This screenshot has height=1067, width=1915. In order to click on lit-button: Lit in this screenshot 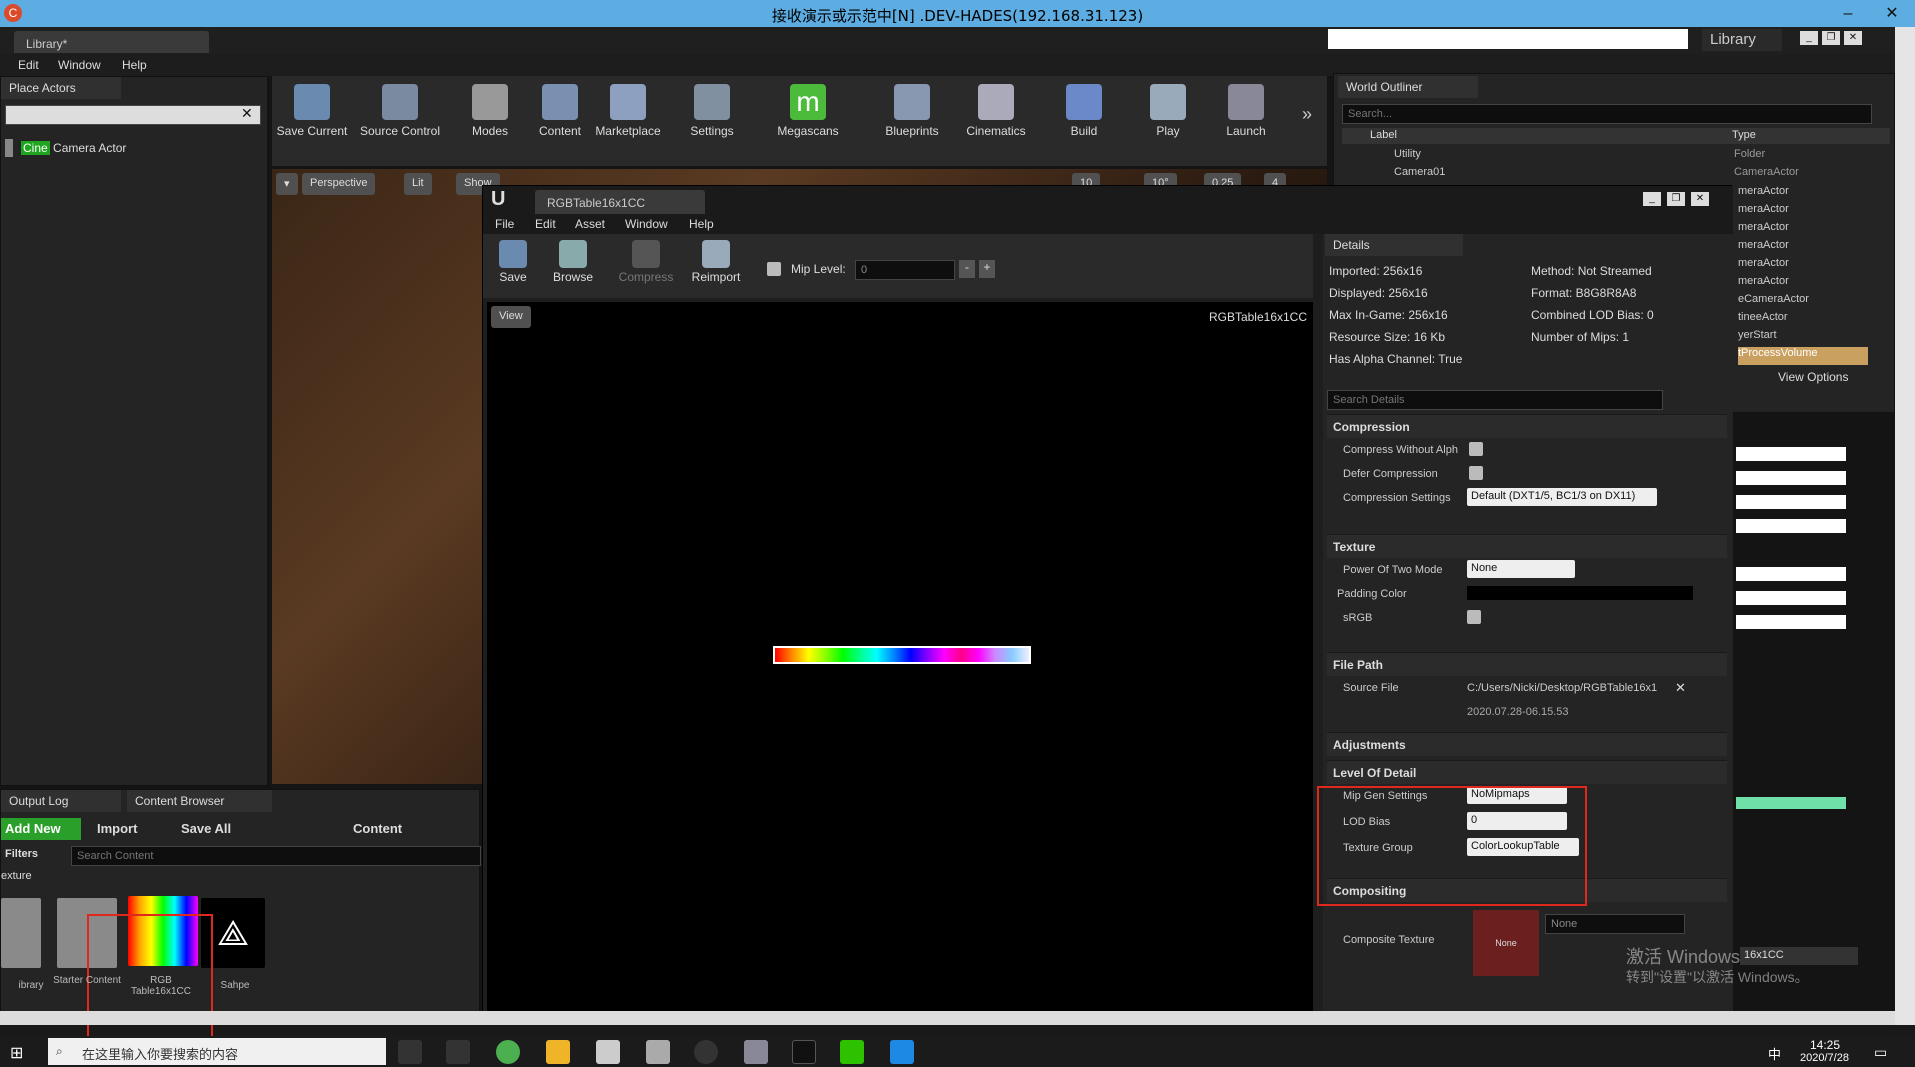, I will do `click(418, 184)`.